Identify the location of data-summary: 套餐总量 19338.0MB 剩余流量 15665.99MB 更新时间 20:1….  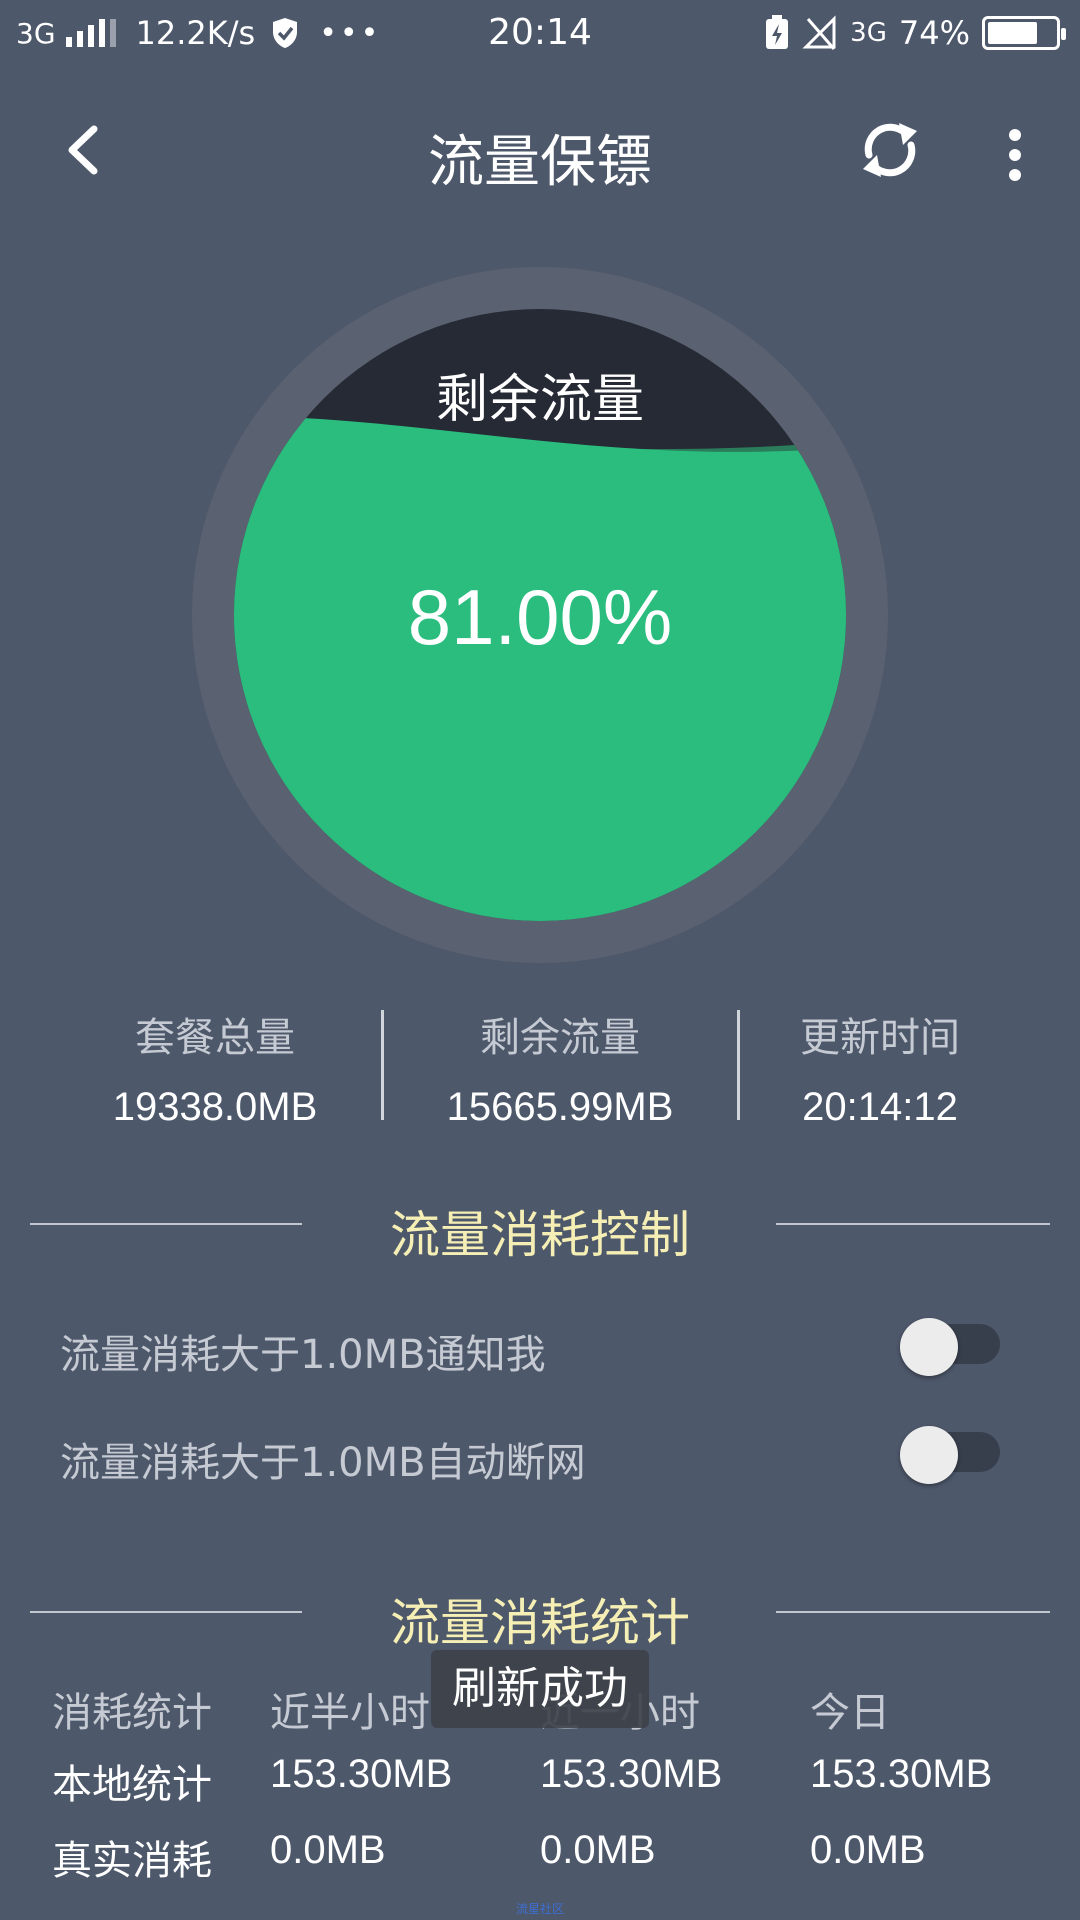
(540, 1067).